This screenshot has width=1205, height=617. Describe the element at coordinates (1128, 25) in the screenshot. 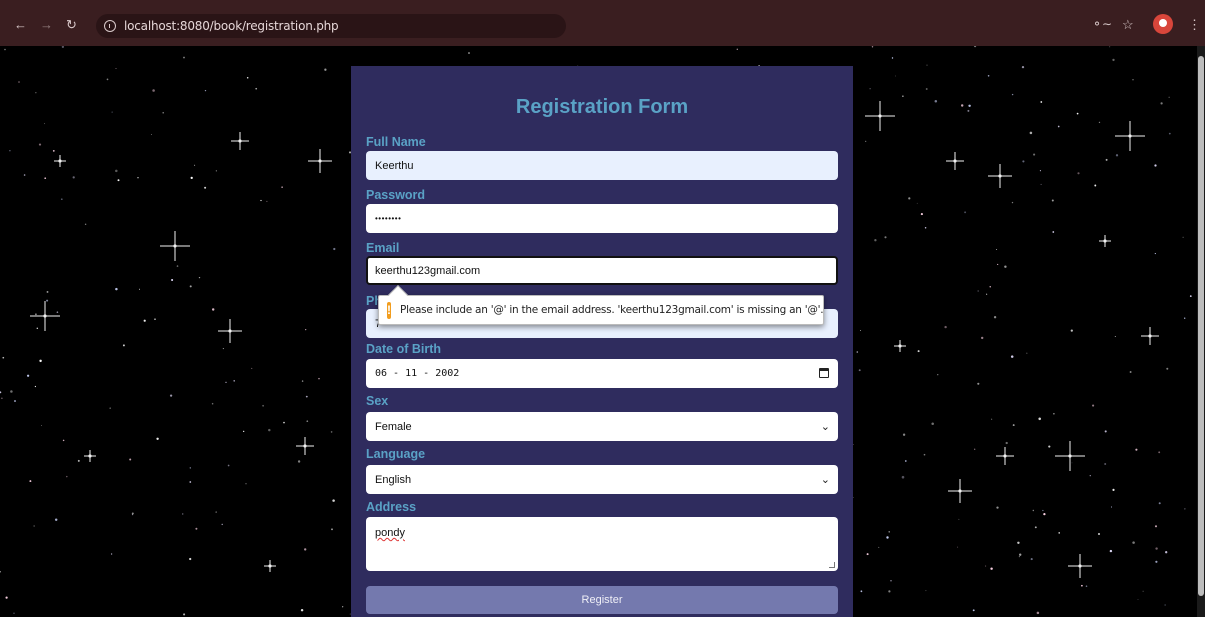

I see `bookmark-star-icon: ☆` at that location.